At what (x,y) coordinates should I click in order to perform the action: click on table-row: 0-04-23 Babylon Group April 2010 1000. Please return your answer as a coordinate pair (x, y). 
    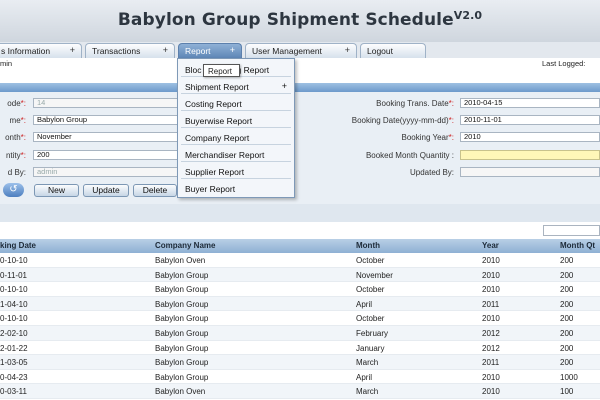
    Looking at the image, I should click on (300, 377).